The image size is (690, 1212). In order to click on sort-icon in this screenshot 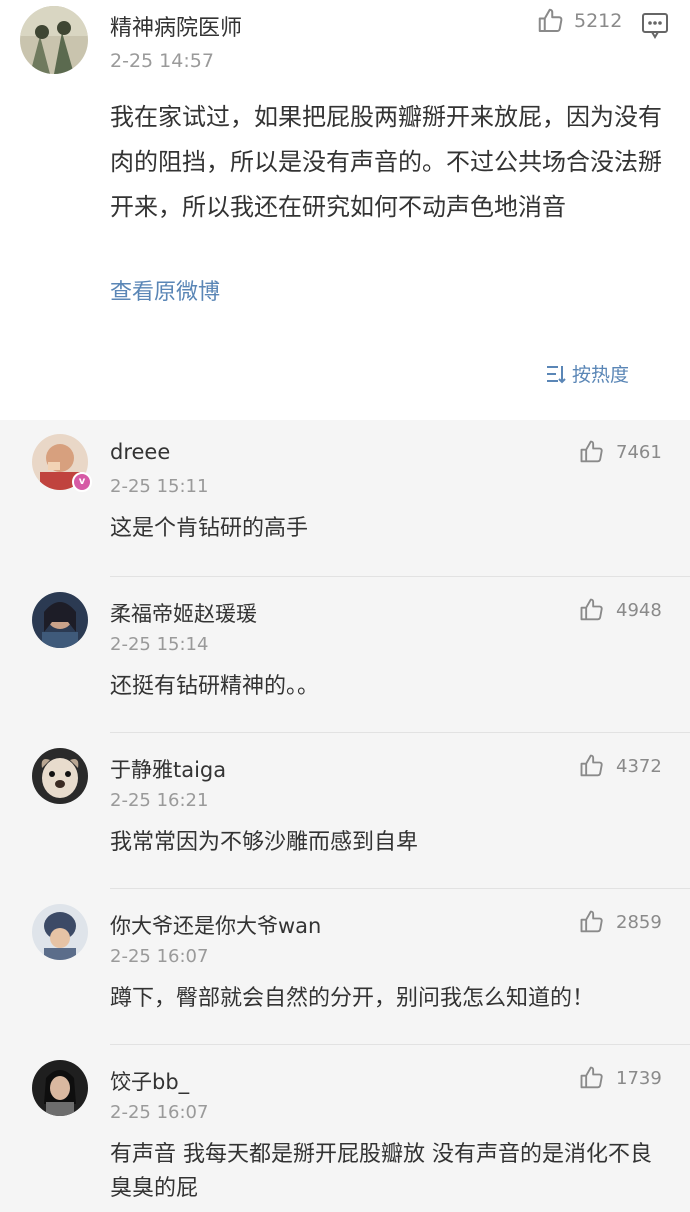, I will do `click(556, 374)`.